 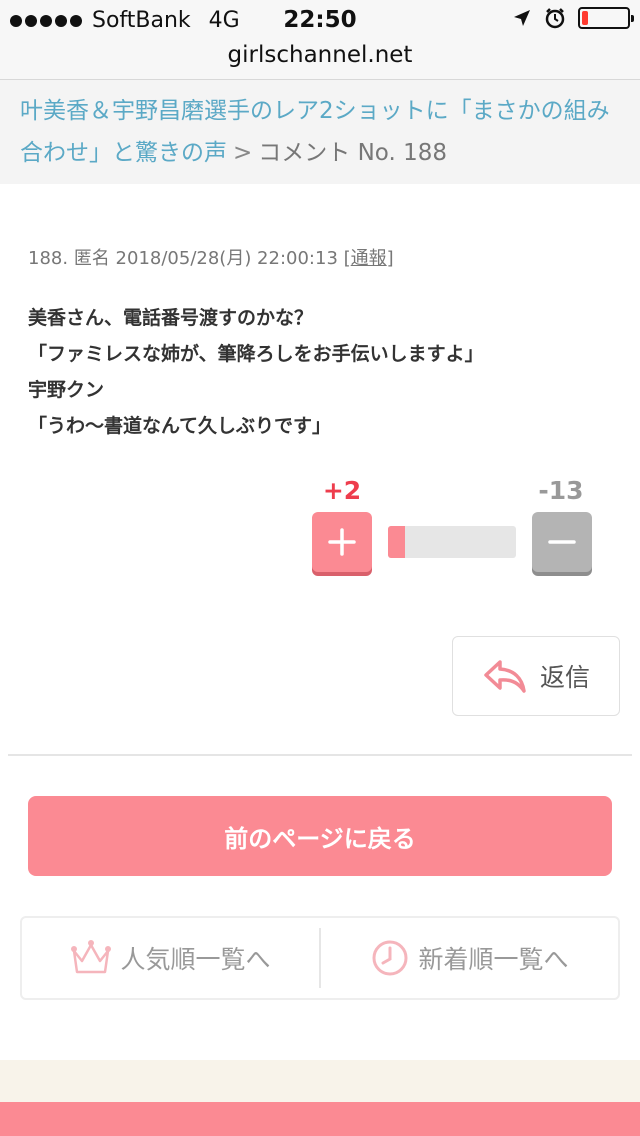 I want to click on minus-icon, so click(x=562, y=542).